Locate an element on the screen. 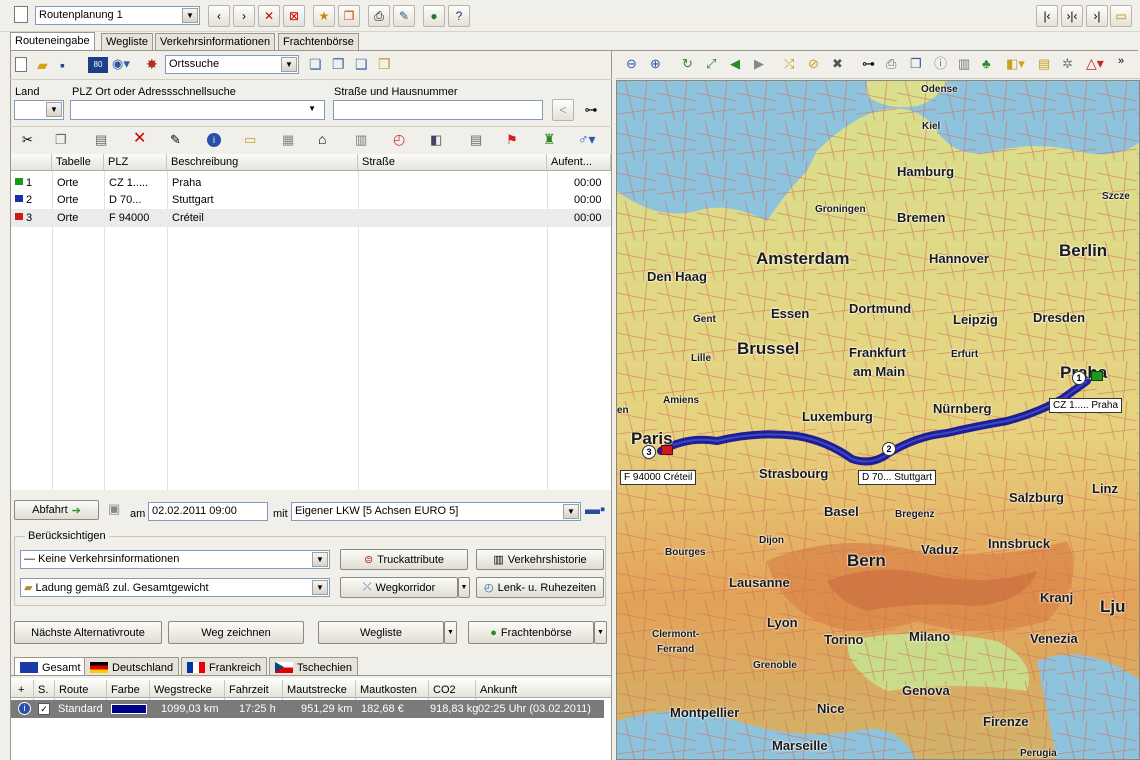 The height and width of the screenshot is (760, 1140). close-all-routes-button: ⊠ is located at coordinates (294, 16).